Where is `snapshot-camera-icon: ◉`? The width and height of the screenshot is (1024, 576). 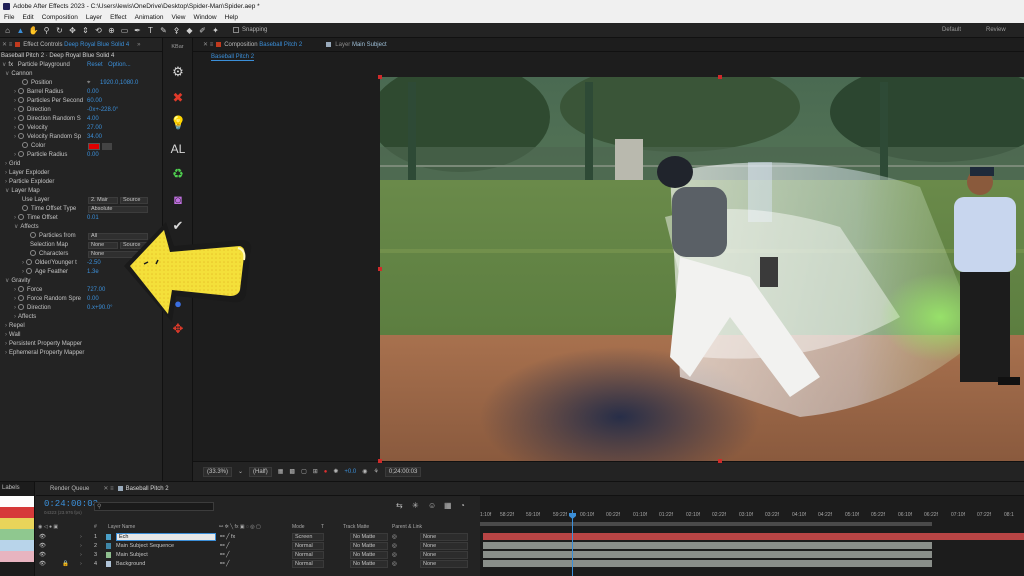
snapshot-camera-icon: ◉ is located at coordinates (364, 471).